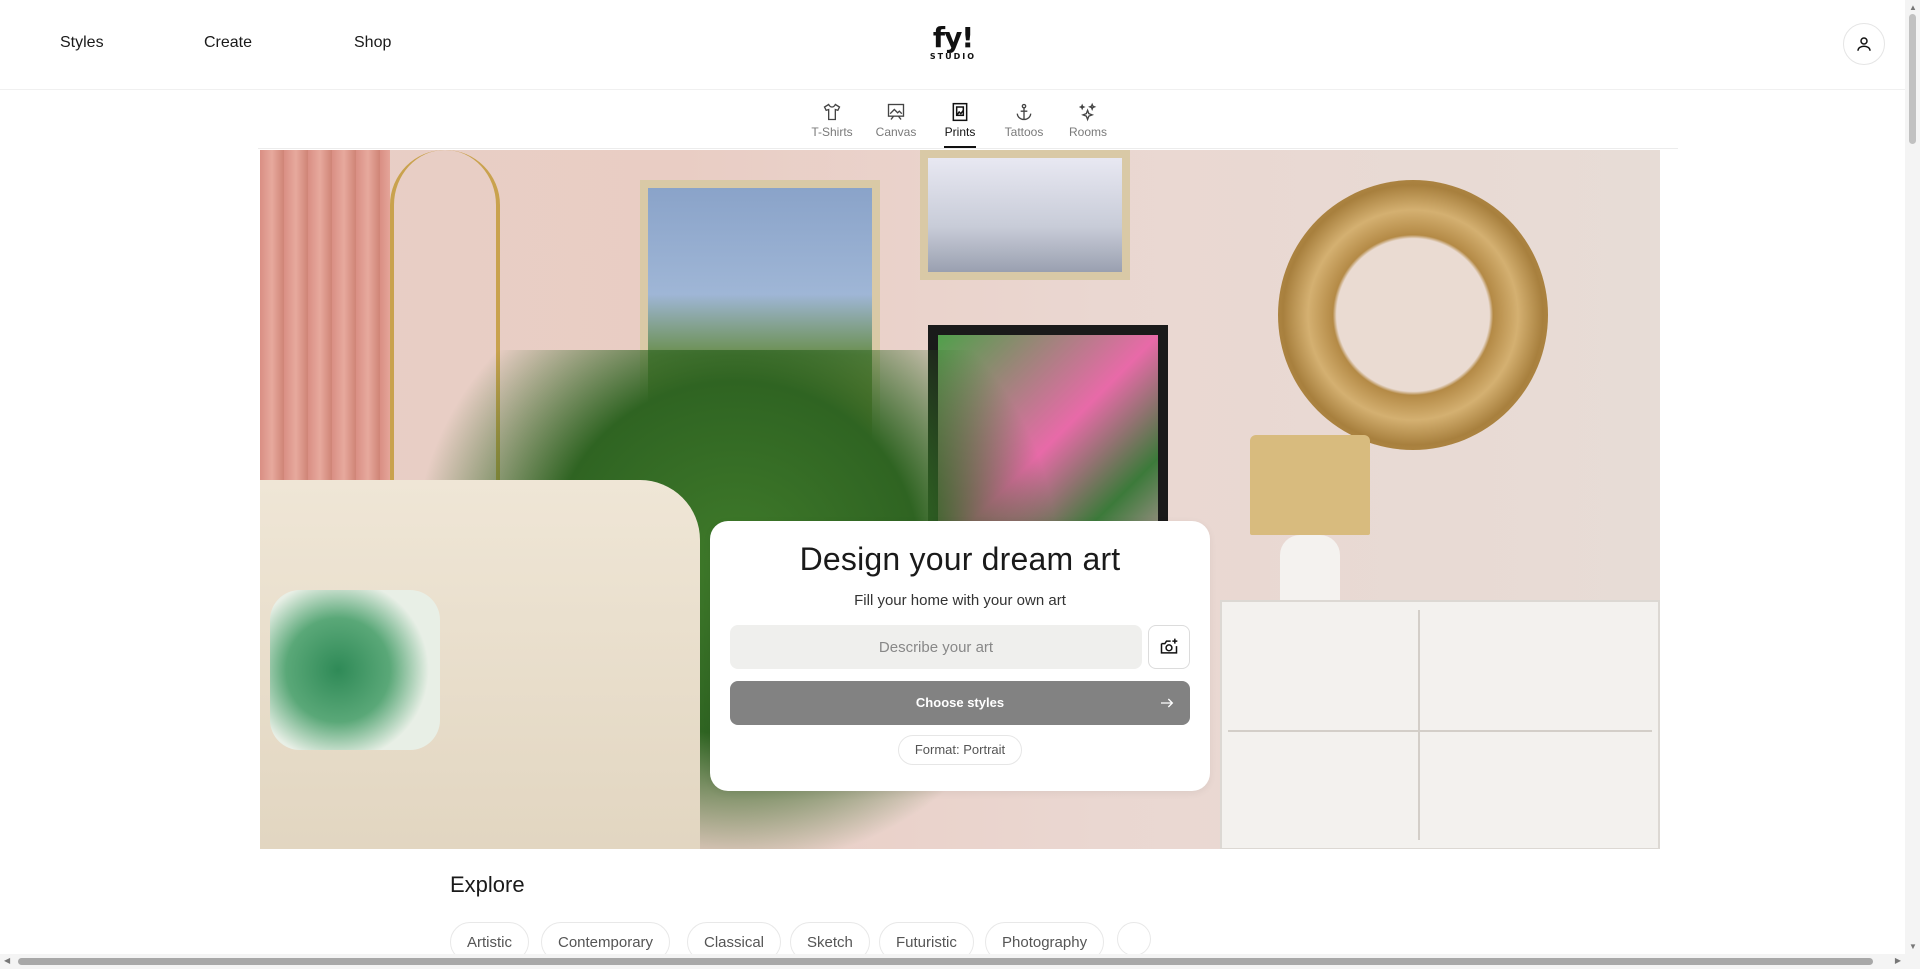  I want to click on top-header: Styles Create Shop fy! STUDIO, so click(952, 45).